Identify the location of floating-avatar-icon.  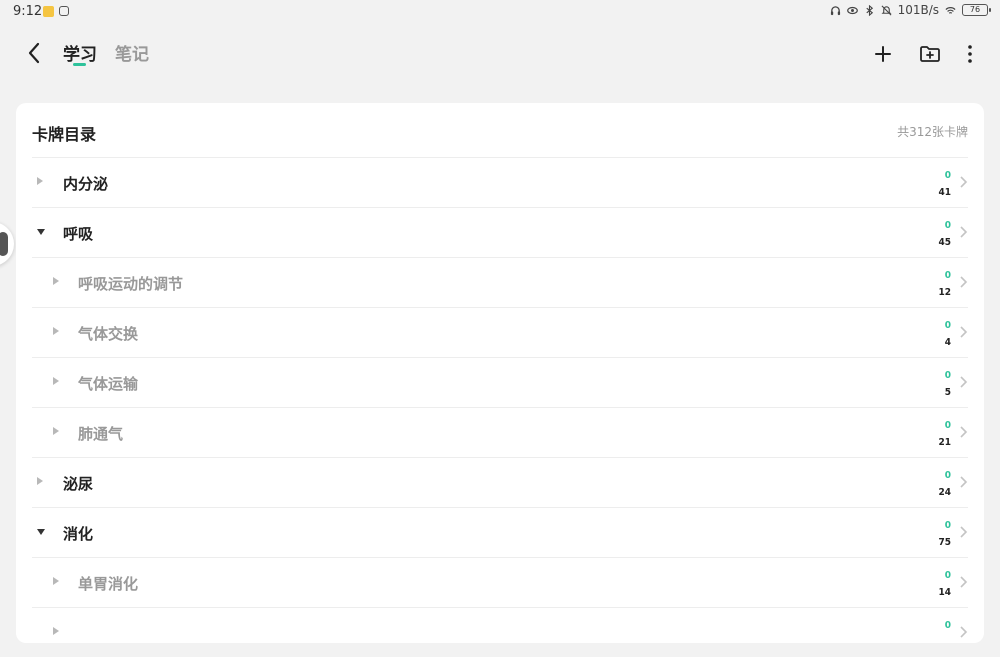
(4, 244).